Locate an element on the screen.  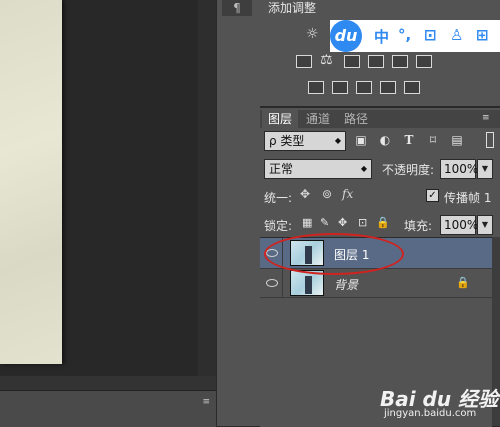
tab-paths: 路径 is located at coordinates (356, 119).